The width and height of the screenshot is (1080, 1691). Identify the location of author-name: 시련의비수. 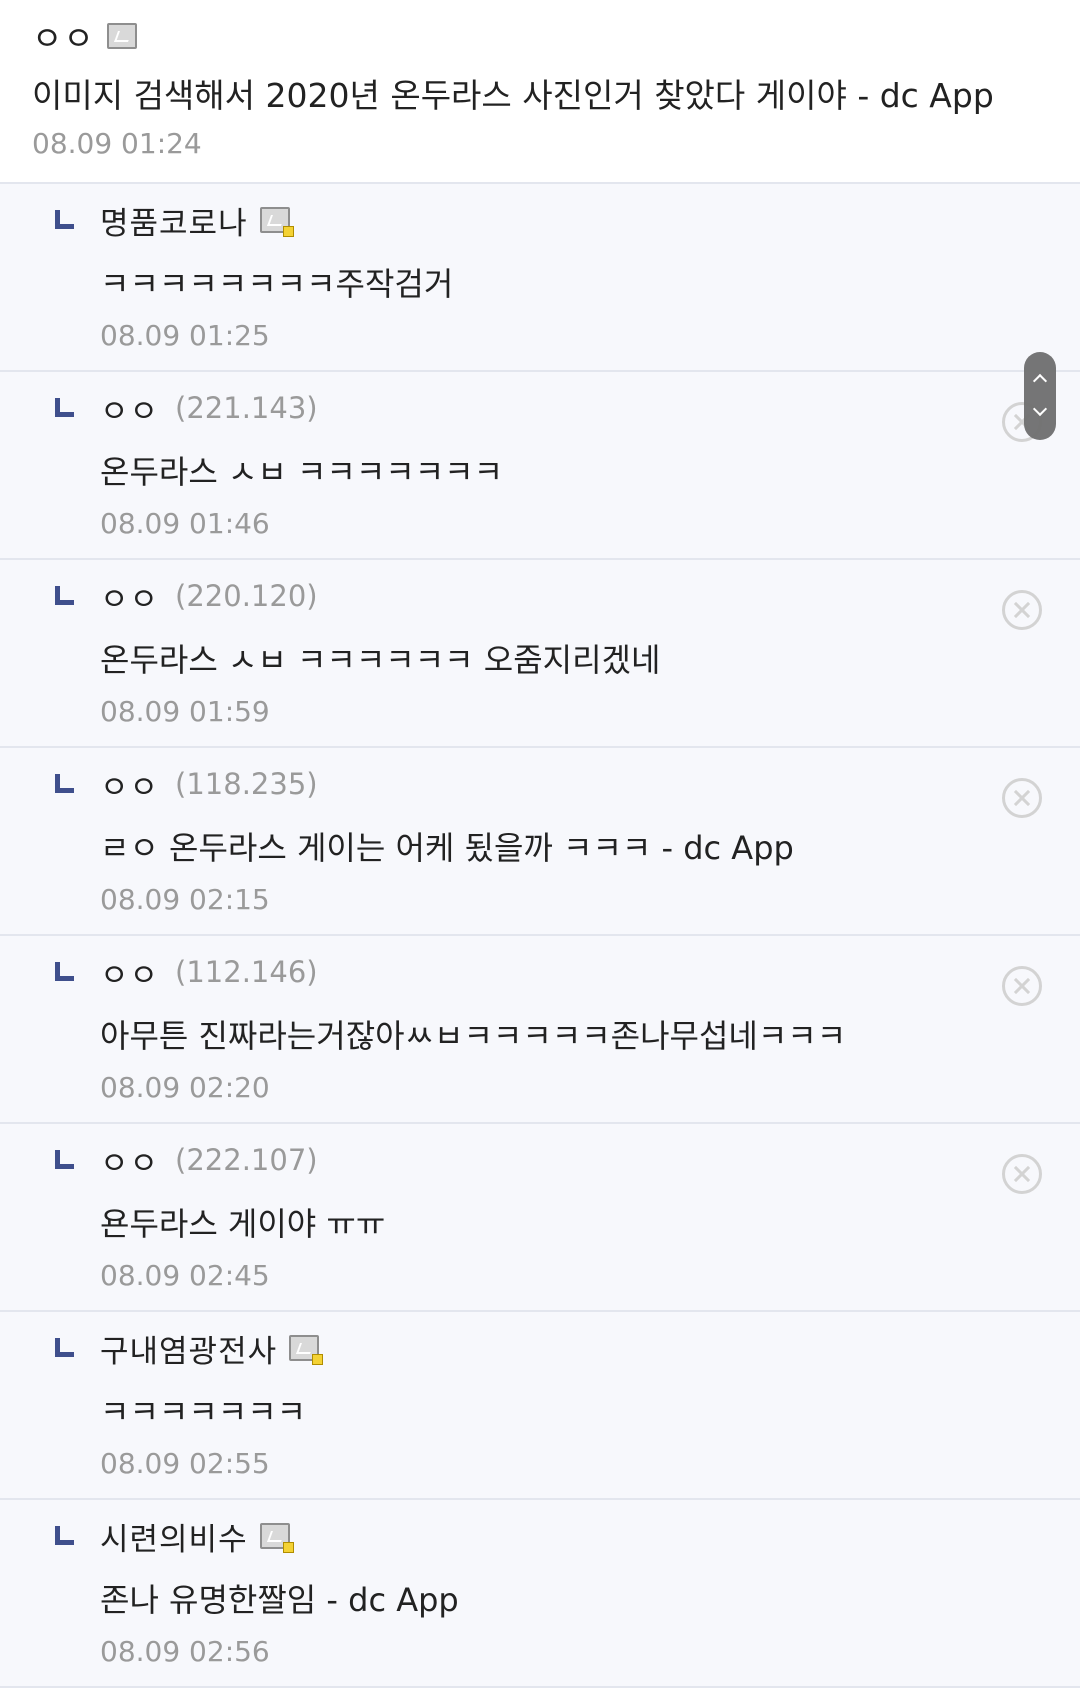
(174, 1536).